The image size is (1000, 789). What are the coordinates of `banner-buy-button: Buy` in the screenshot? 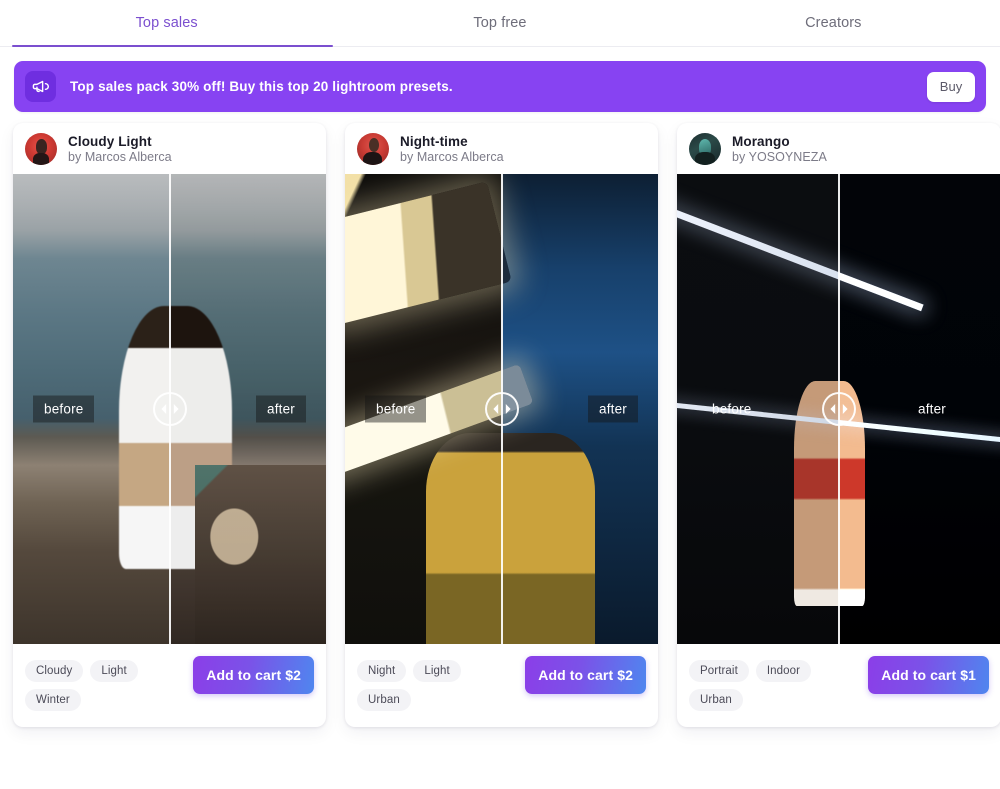 It's located at (951, 86).